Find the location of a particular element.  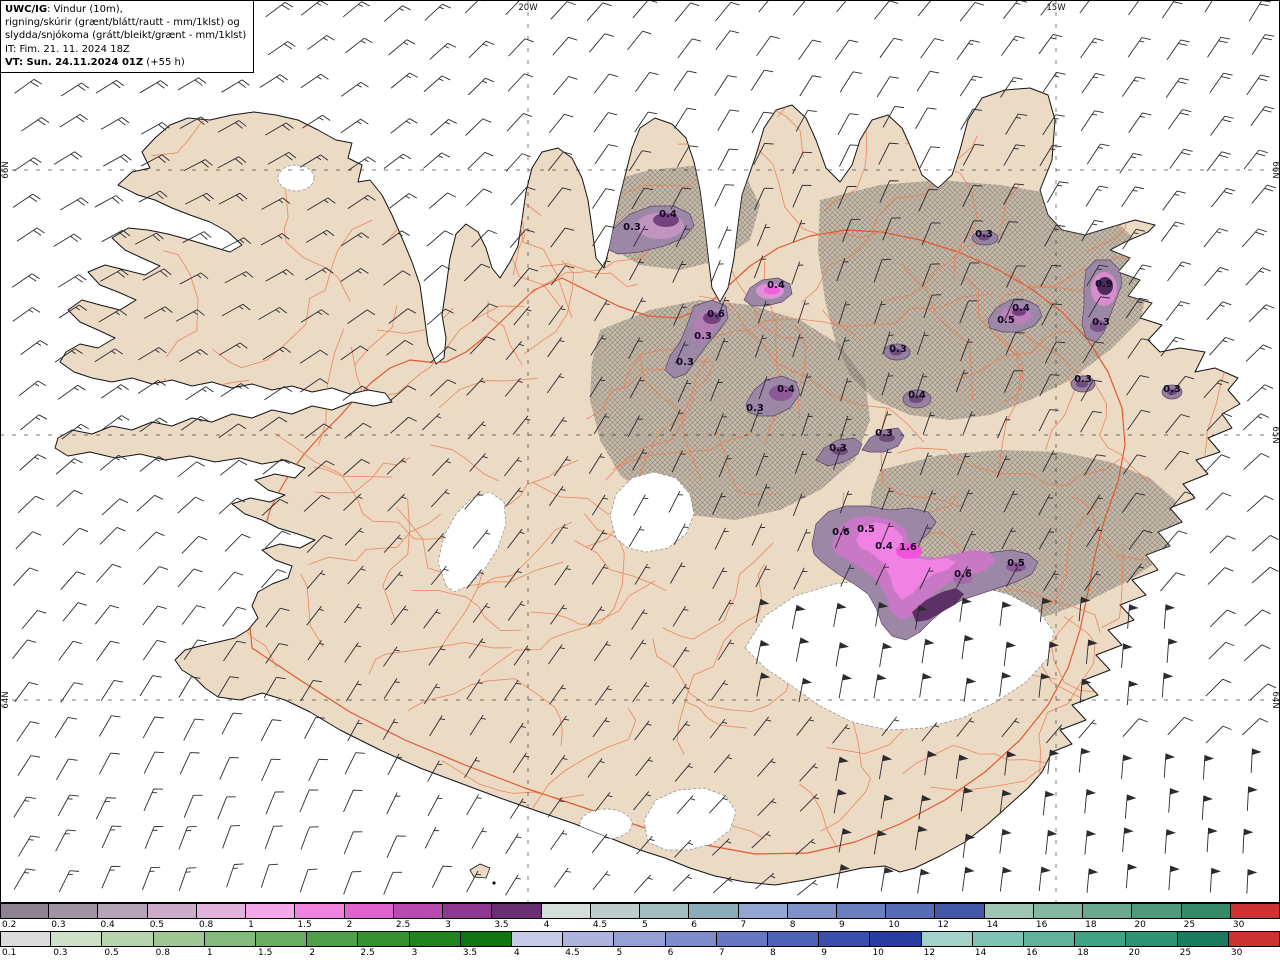

rain-scale-cell-5: 5 is located at coordinates (640, 945).